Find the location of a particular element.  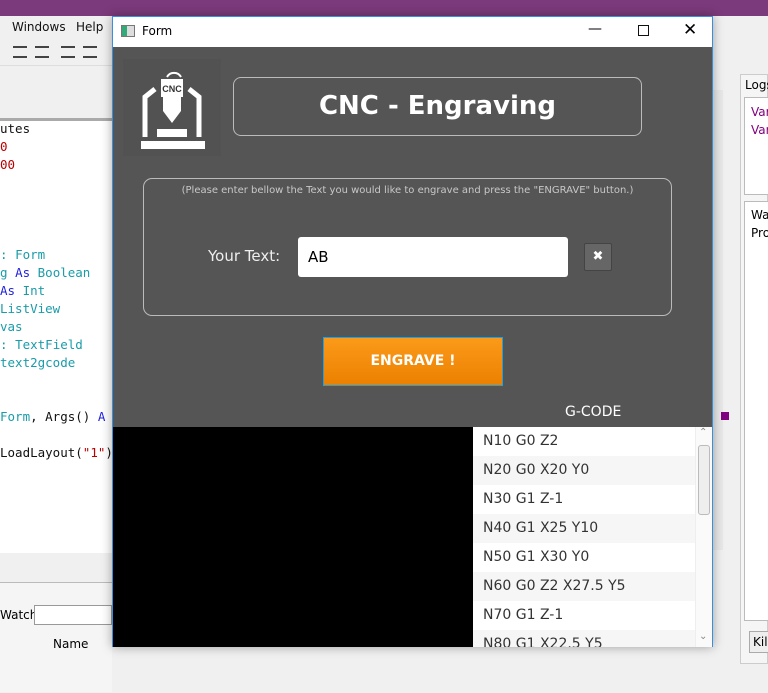

gcode-row: N70 G1 Z-1 is located at coordinates (592, 615).